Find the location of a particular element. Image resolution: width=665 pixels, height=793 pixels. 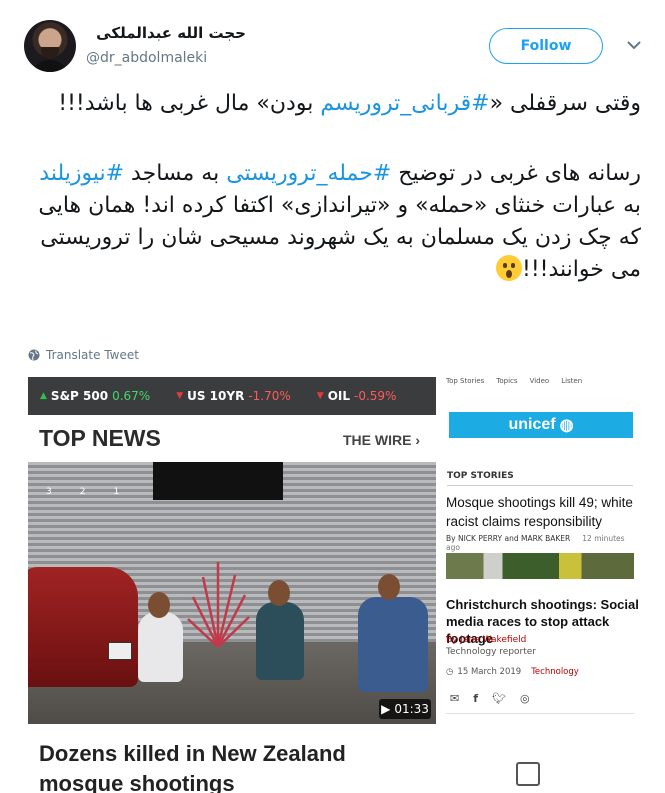

nav-item: Listen is located at coordinates (572, 381).